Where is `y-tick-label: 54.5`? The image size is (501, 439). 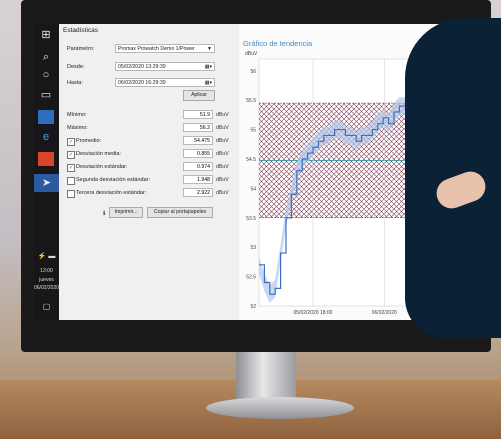
y-tick-label: 54.5 is located at coordinates (251, 160).